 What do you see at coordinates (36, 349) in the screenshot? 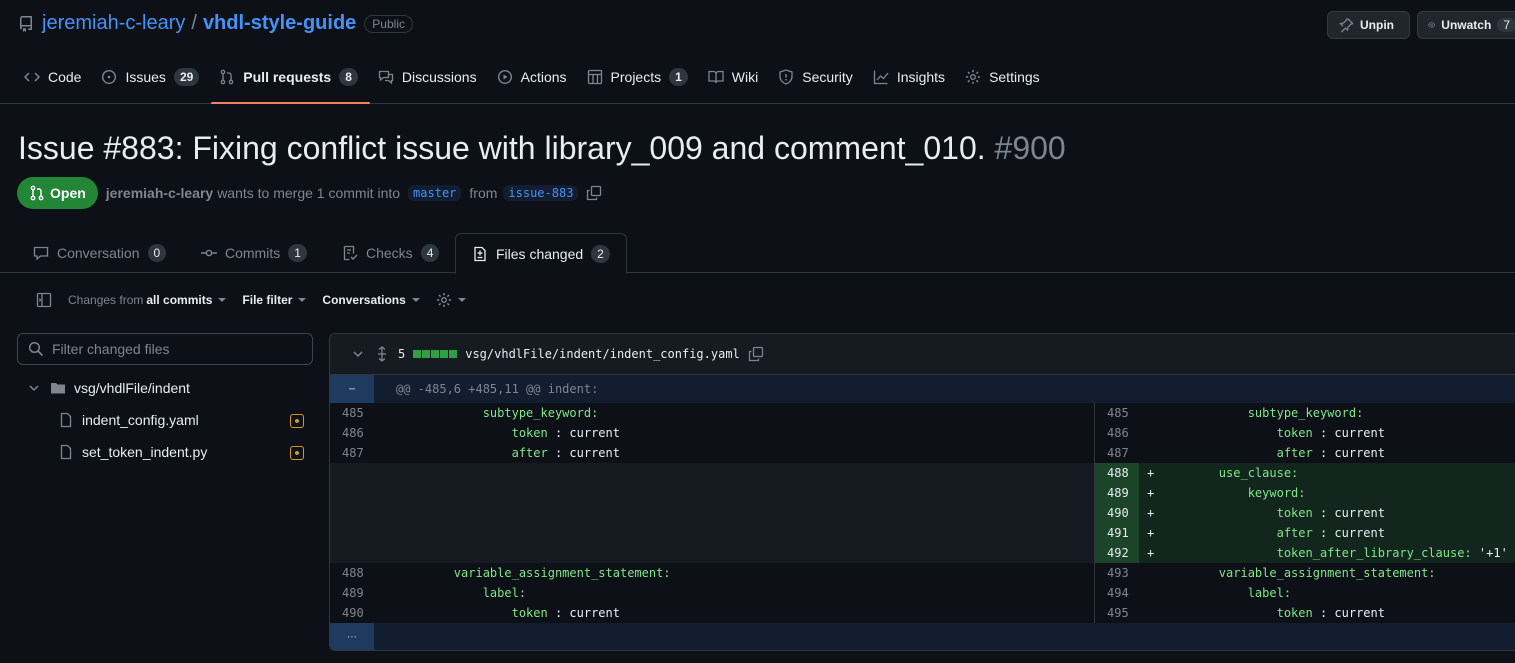
I see `search-icon` at bounding box center [36, 349].